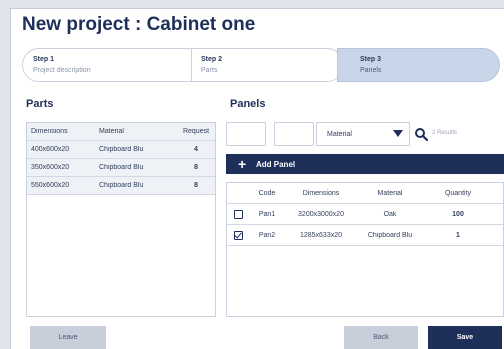  I want to click on material-dropdown: Material, so click(363, 134).